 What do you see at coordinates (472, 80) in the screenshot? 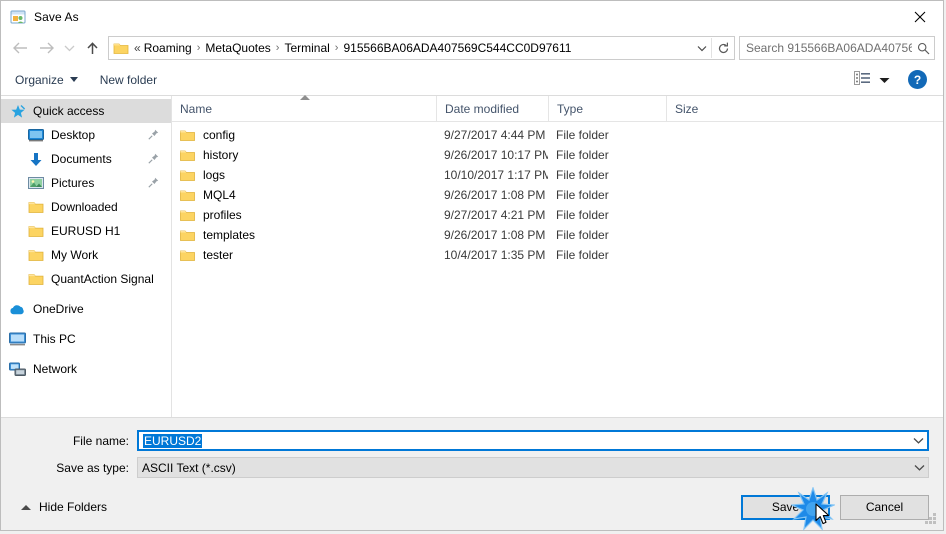
I see `command-toolbar: Organize New folder ?` at bounding box center [472, 80].